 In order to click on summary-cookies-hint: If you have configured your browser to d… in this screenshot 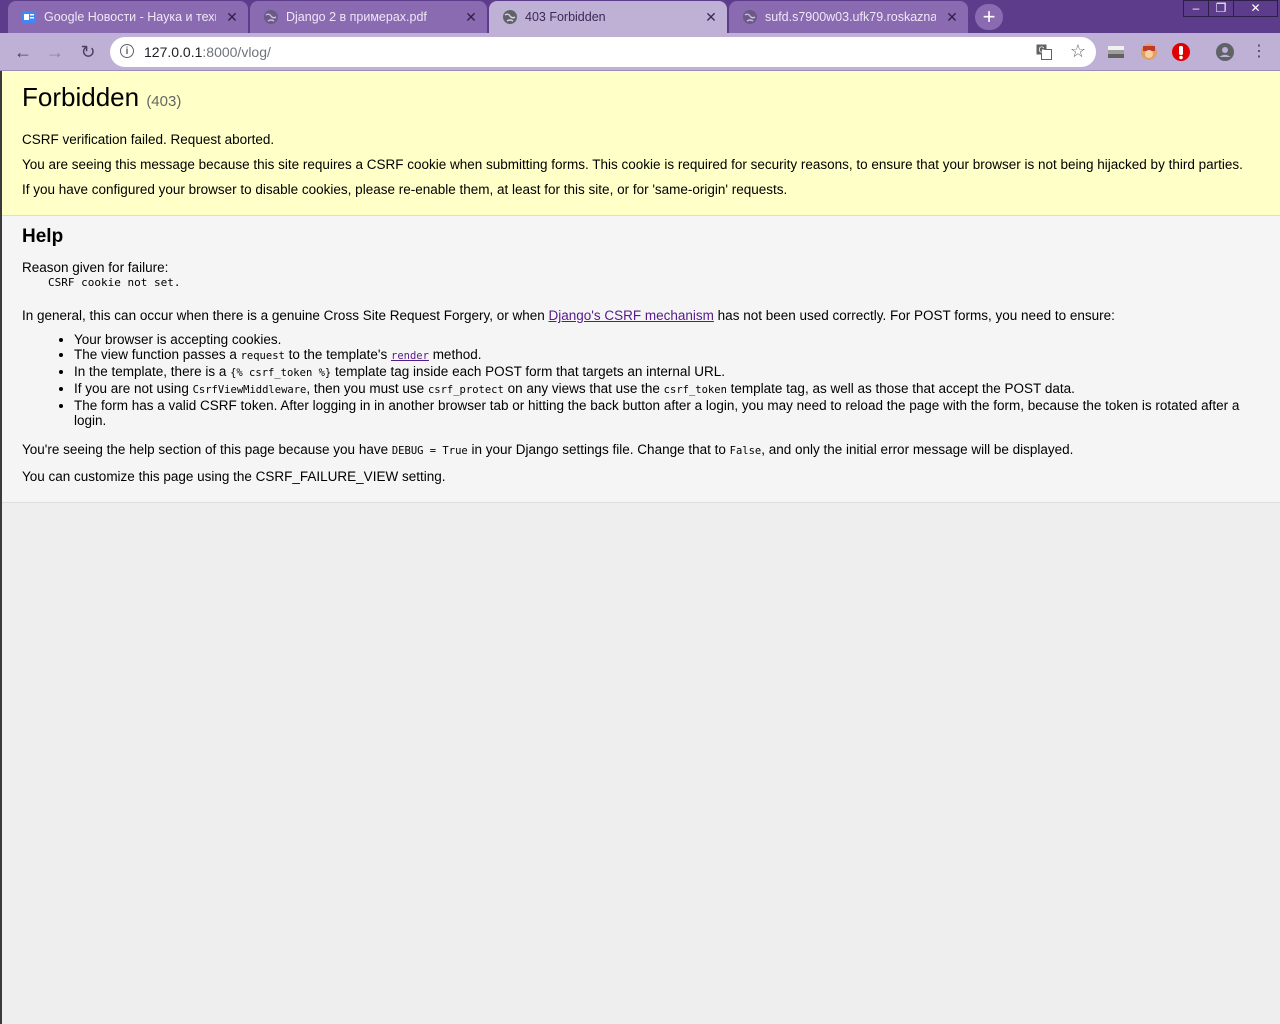, I will do `click(405, 189)`.